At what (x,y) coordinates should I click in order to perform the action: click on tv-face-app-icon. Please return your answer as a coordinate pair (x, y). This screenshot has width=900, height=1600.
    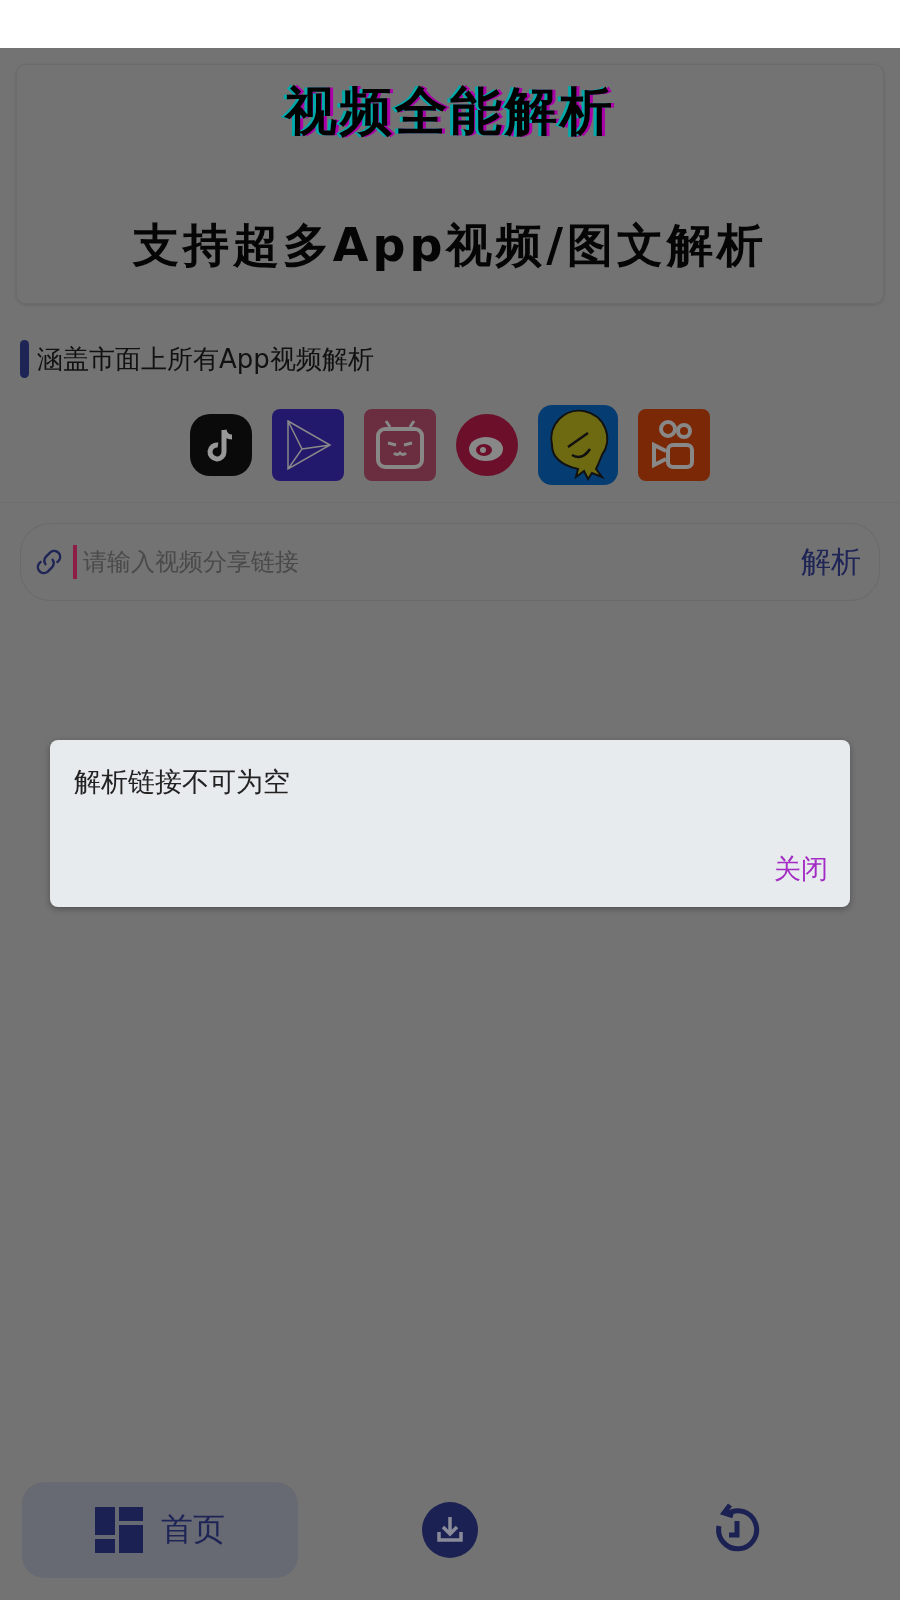
    Looking at the image, I should click on (400, 445).